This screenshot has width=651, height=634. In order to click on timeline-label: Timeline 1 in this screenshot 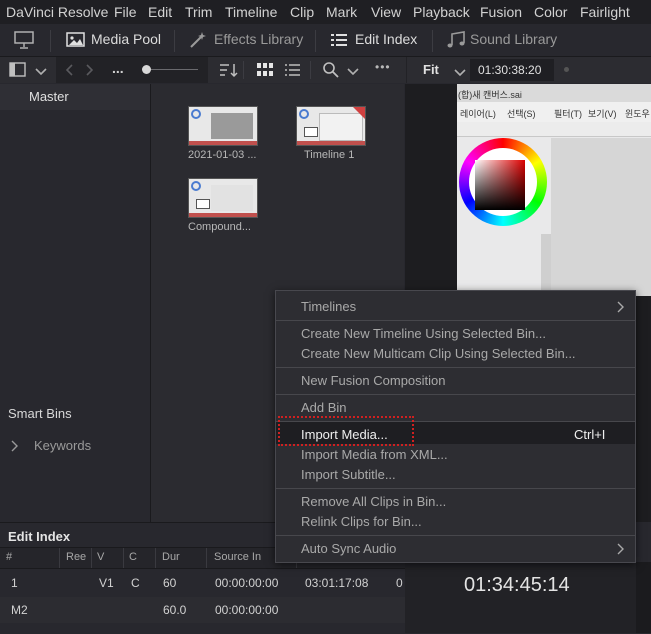, I will do `click(329, 155)`.